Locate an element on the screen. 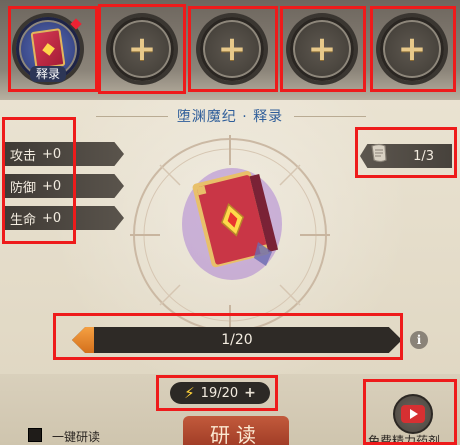 This screenshot has height=445, width=460. active-codex-slot: 释录 is located at coordinates (48, 49).